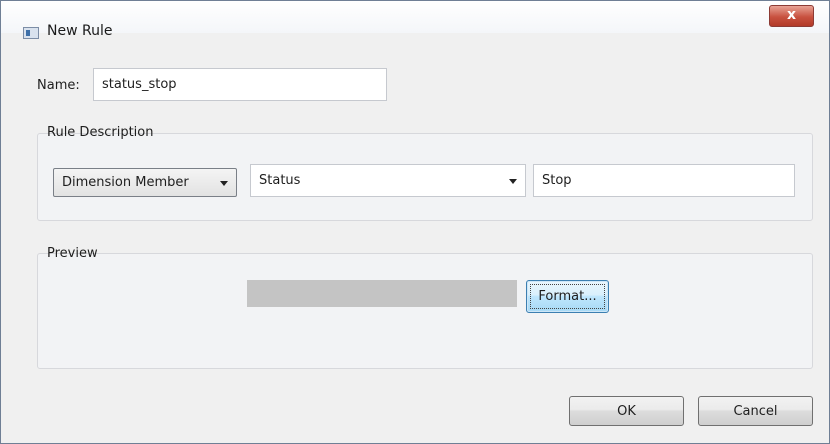 The width and height of the screenshot is (830, 444). What do you see at coordinates (139, 84) in the screenshot?
I see `name-input-value: status_stop` at bounding box center [139, 84].